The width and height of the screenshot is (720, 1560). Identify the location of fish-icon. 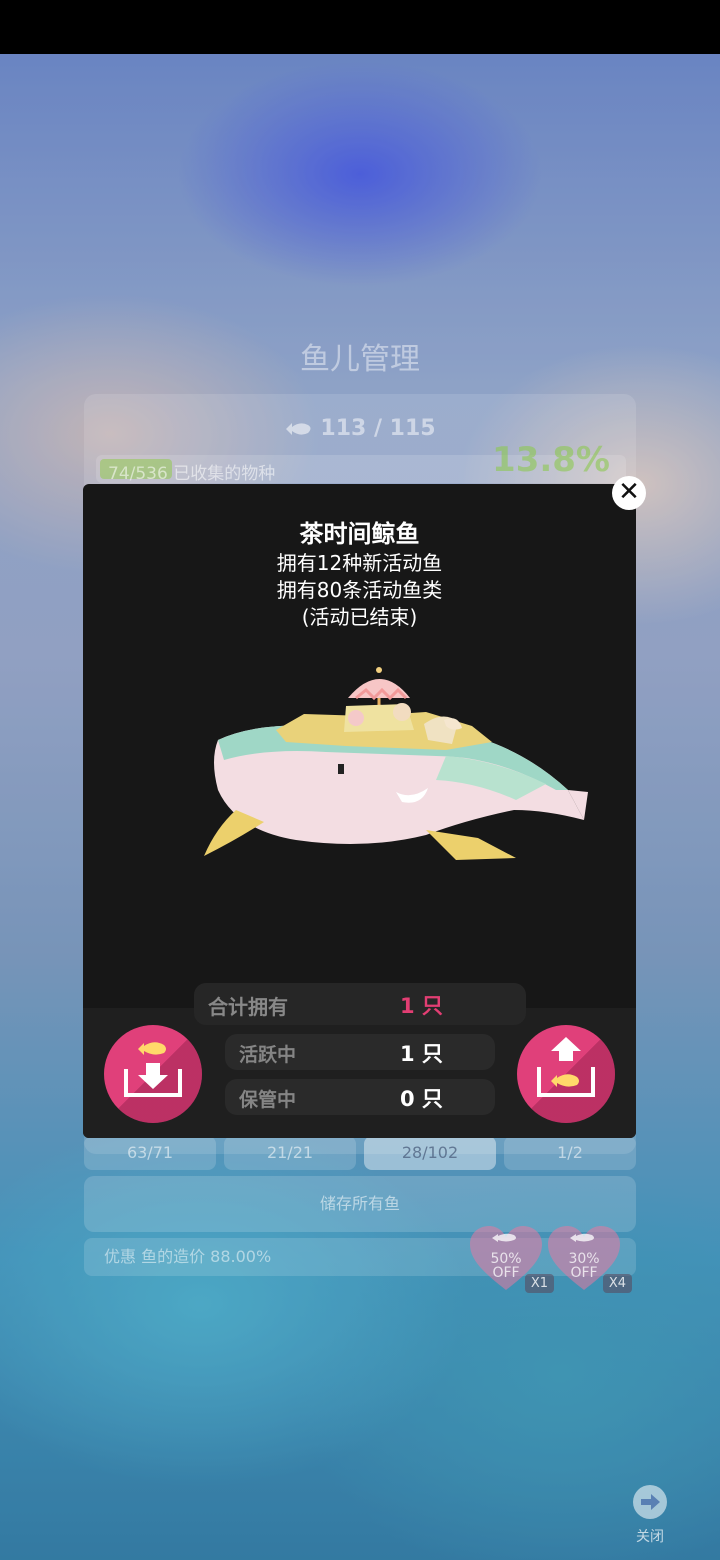
(298, 429).